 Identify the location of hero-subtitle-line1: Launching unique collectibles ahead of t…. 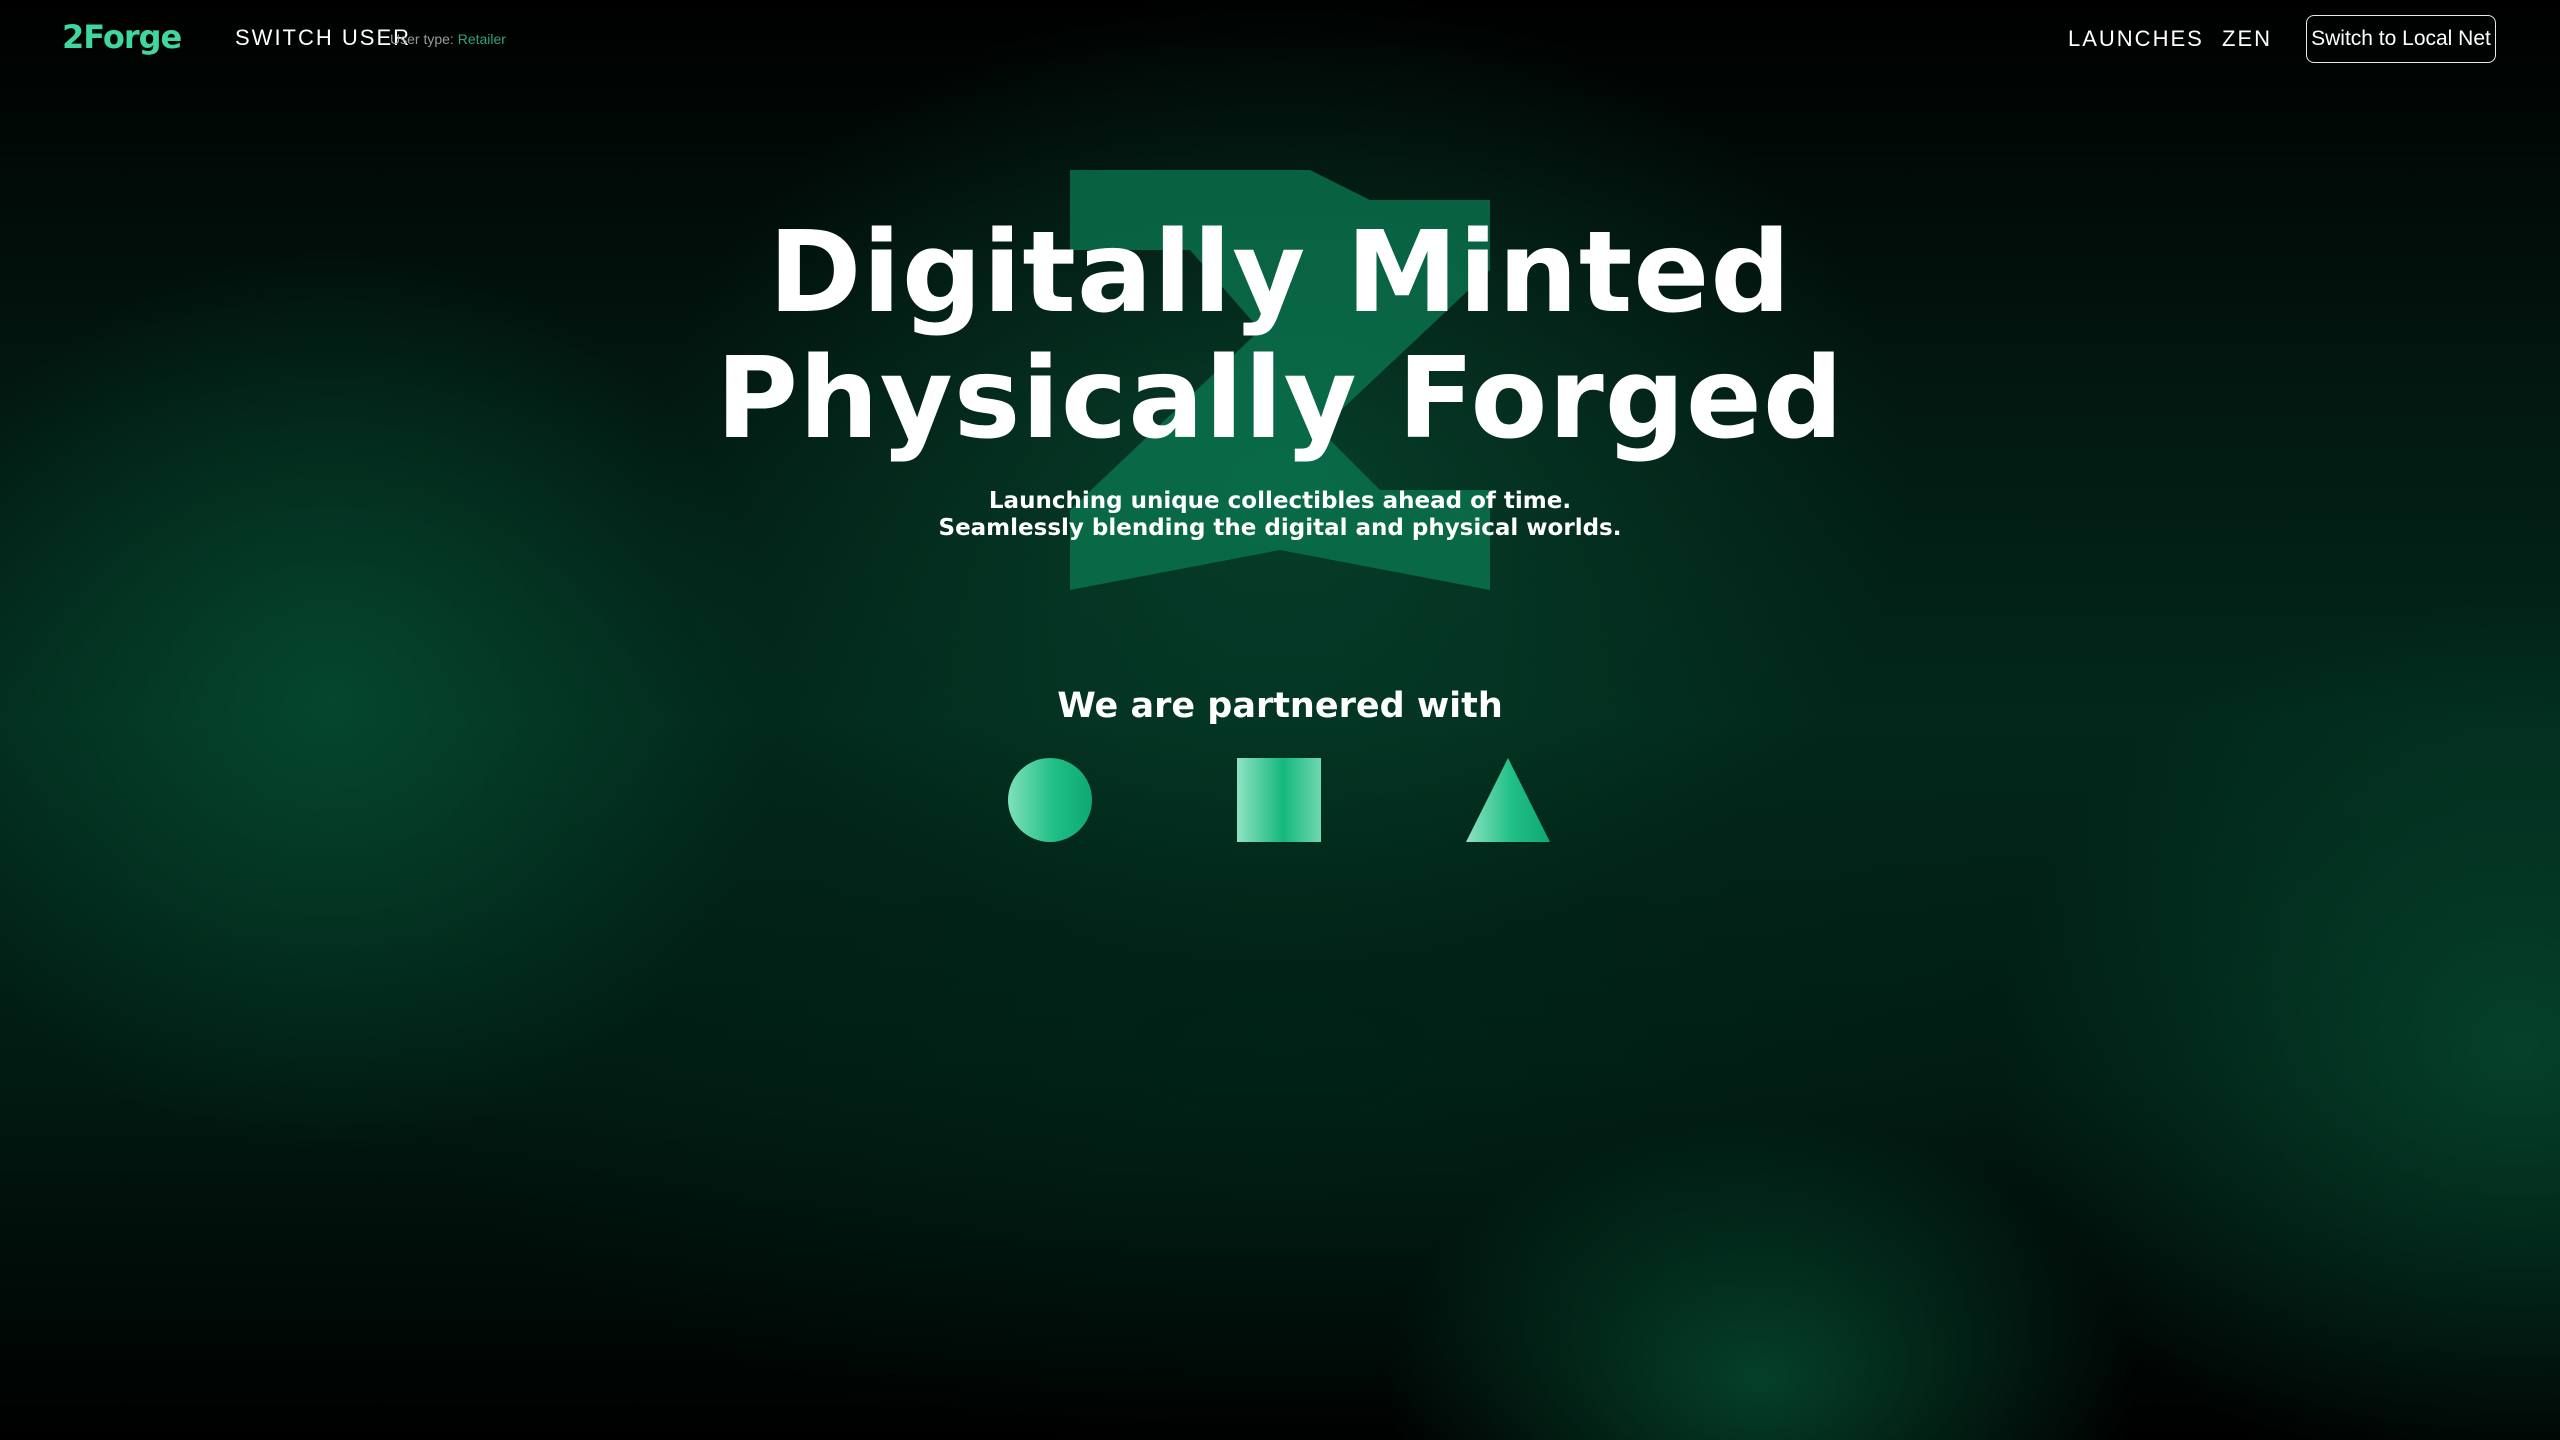
(1280, 501).